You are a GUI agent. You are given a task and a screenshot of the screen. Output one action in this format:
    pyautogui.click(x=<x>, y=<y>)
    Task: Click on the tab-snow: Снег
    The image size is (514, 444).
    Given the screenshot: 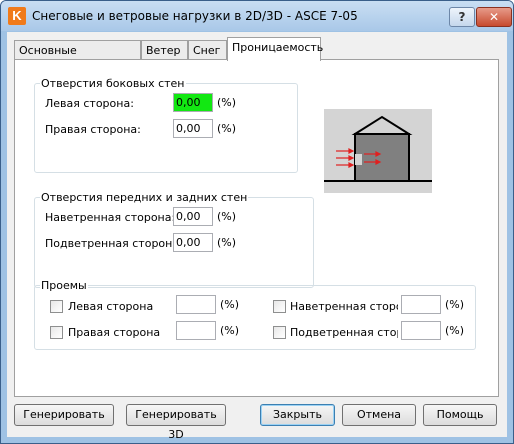 What is the action you would take?
    pyautogui.click(x=207, y=49)
    